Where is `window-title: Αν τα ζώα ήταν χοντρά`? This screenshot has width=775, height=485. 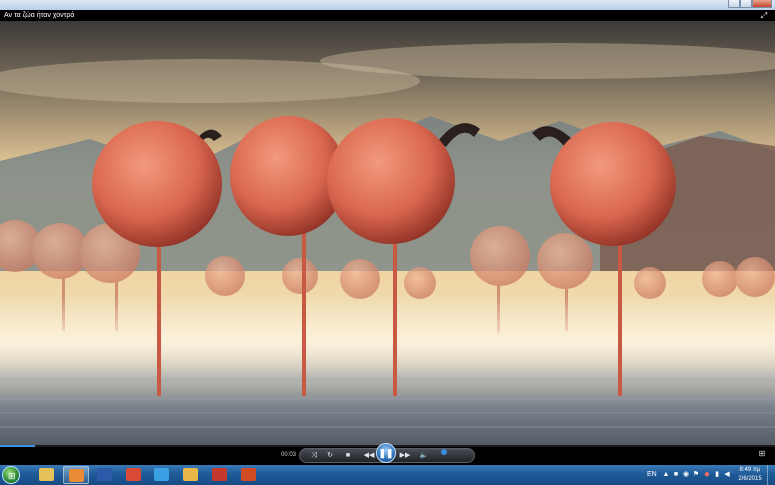 window-title: Αν τα ζώα ήταν χοντρά is located at coordinates (39, 15).